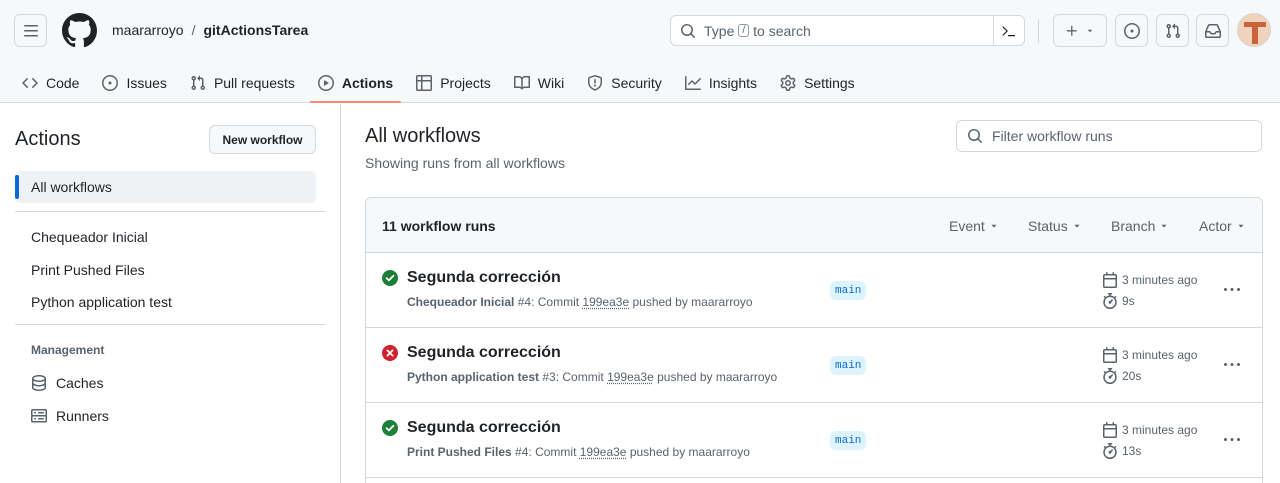  I want to click on run-duration: 9s, so click(1118, 301).